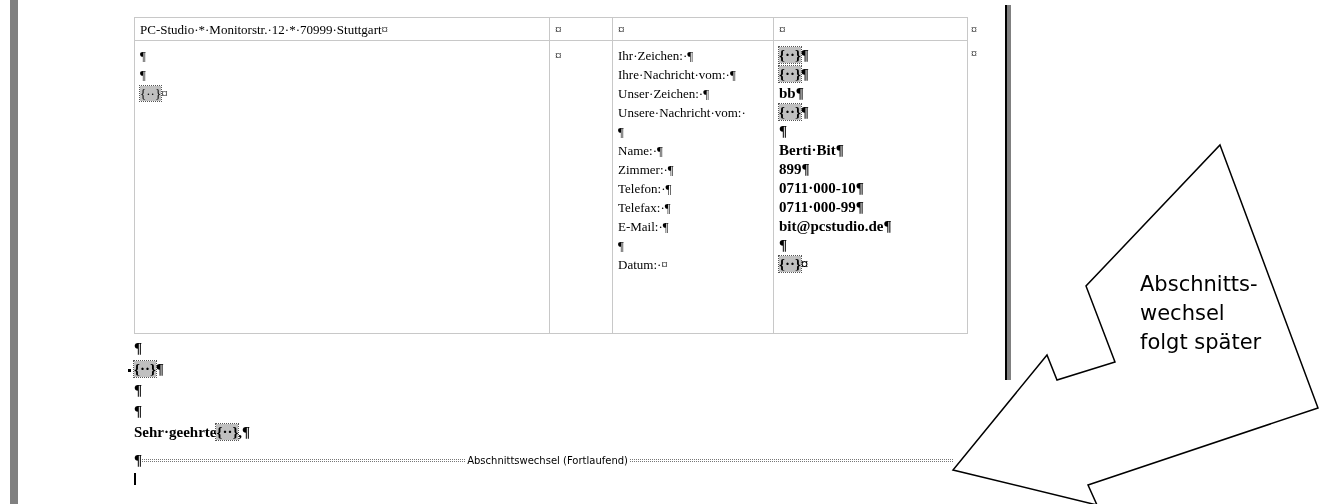  What do you see at coordinates (342, 29) in the screenshot?
I see `table-cell: PC-Studio·*·Monitorstr.·12·*·70999·Stuttgart¤` at bounding box center [342, 29].